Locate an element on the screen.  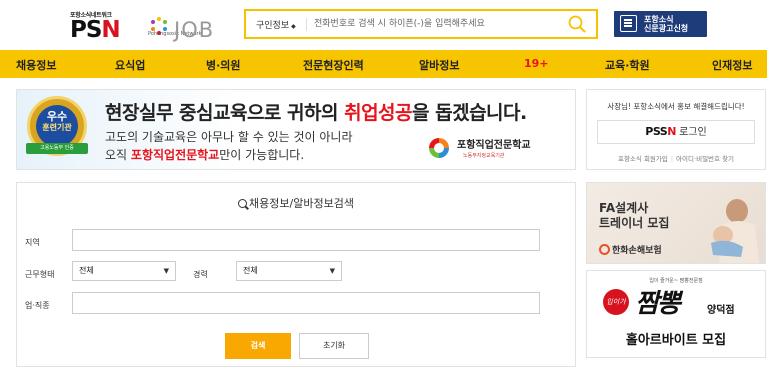
nav-item-talent: 인재정보 is located at coordinates (732, 65).